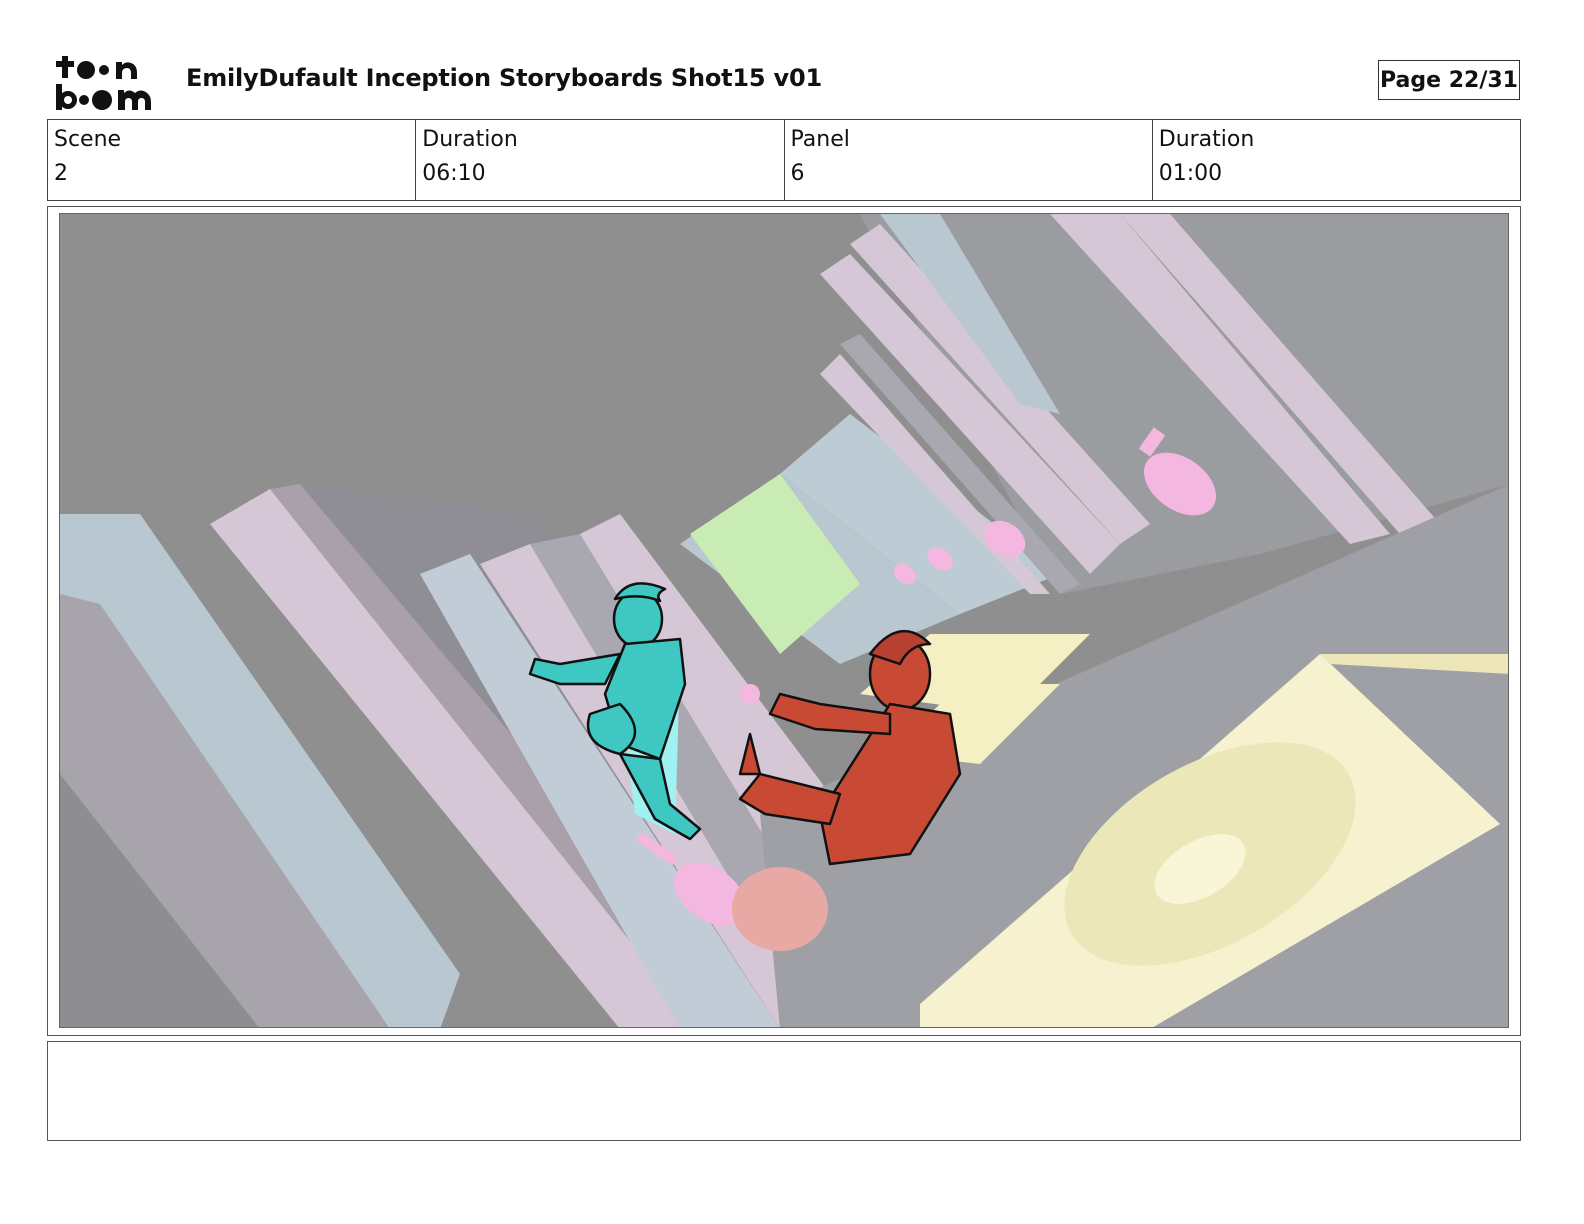 The height and width of the screenshot is (1224, 1584). I want to click on panel-label: Panel, so click(820, 139).